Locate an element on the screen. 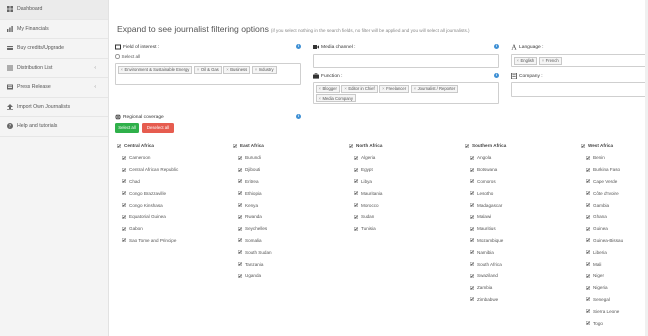 Image resolution: width=648 pixels, height=336 pixels. country-checkbox: Equatorial Guinea is located at coordinates (147, 217).